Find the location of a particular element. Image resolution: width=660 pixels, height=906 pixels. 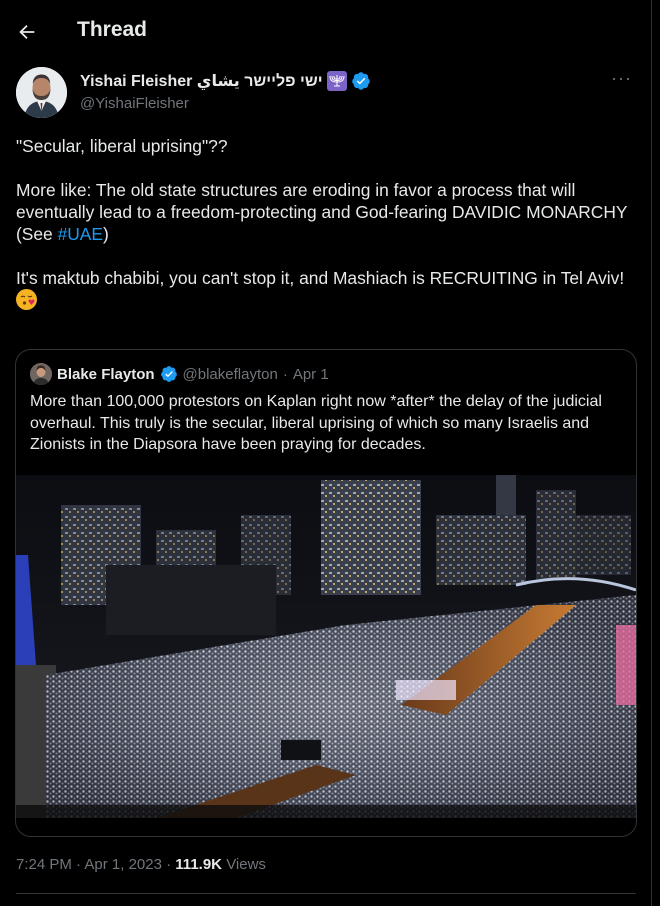

divider is located at coordinates (326, 893).